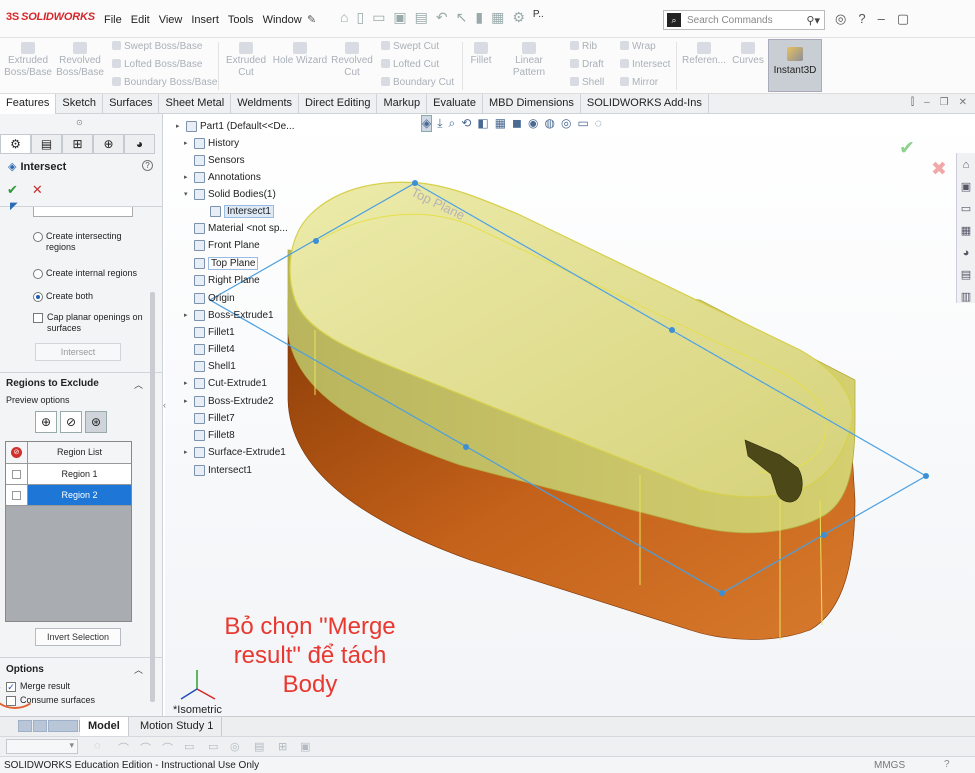 This screenshot has height=773, width=975. What do you see at coordinates (566, 123) in the screenshot?
I see `apply-scene-icon: ◎` at bounding box center [566, 123].